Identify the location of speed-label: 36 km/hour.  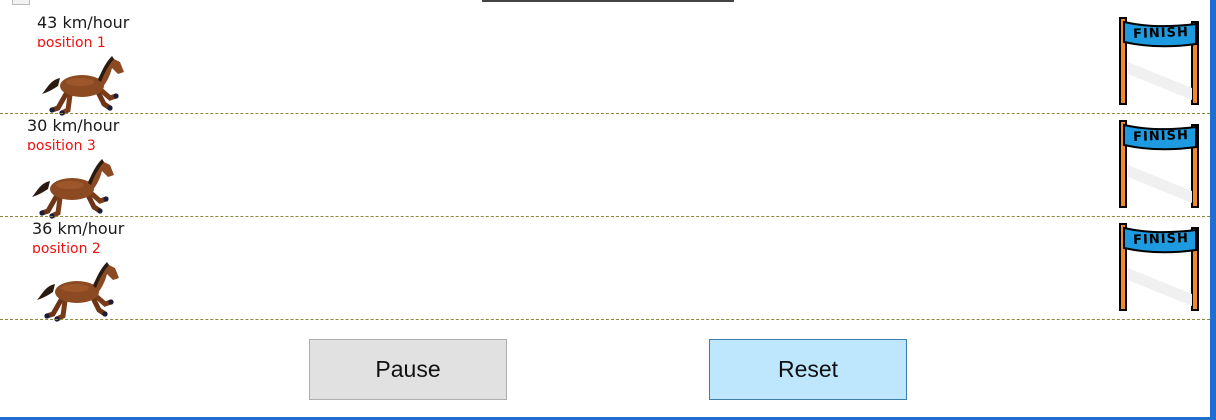
(78, 228).